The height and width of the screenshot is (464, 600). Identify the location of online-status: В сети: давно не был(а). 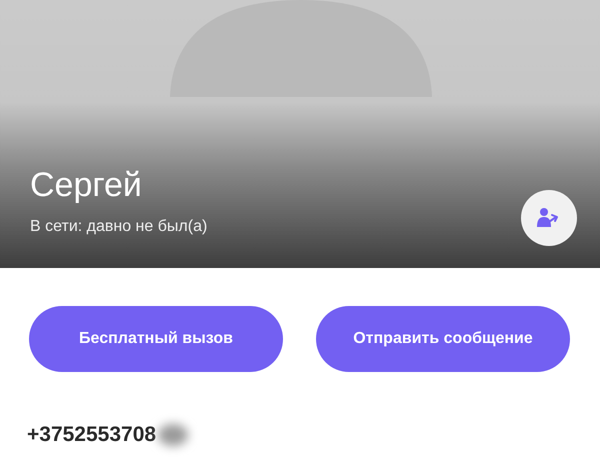
(119, 227).